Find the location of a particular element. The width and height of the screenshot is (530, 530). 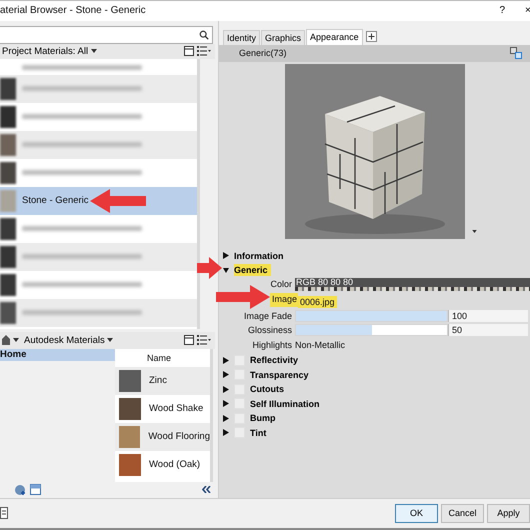

material-name: Stone - Generic is located at coordinates (55, 200).